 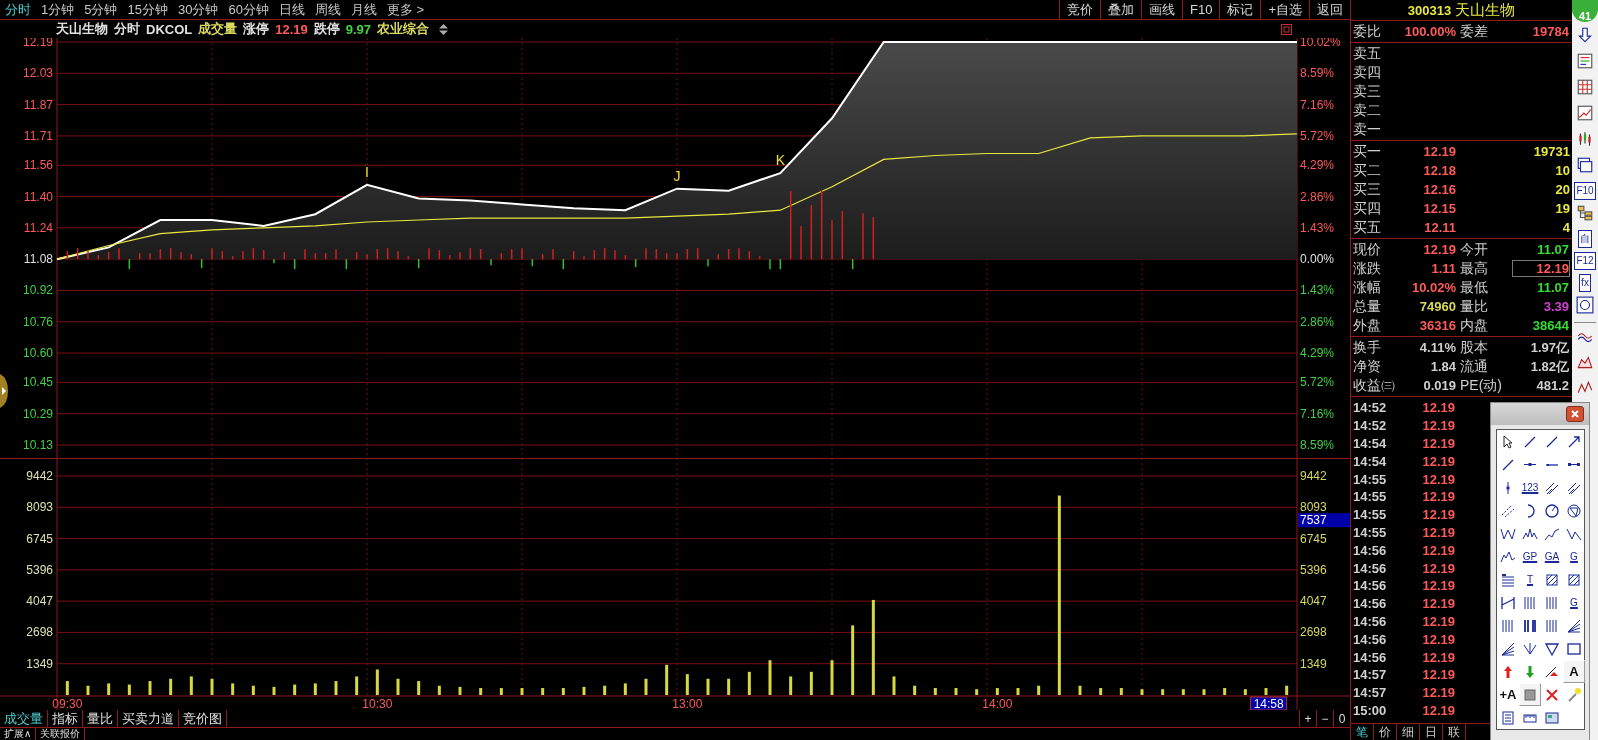 What do you see at coordinates (101, 9) in the screenshot?
I see `period-tab: 5分钟` at bounding box center [101, 9].